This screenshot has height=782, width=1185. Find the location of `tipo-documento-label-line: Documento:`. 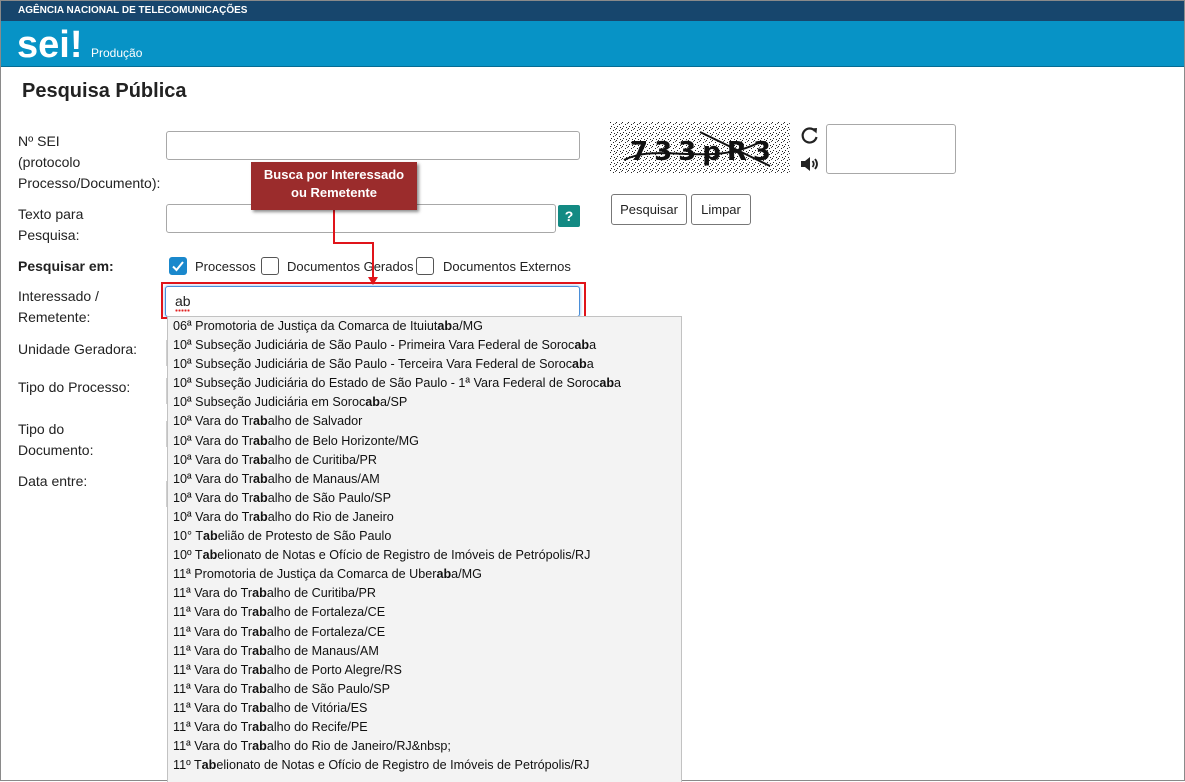

tipo-documento-label-line: Documento: is located at coordinates (56, 450).